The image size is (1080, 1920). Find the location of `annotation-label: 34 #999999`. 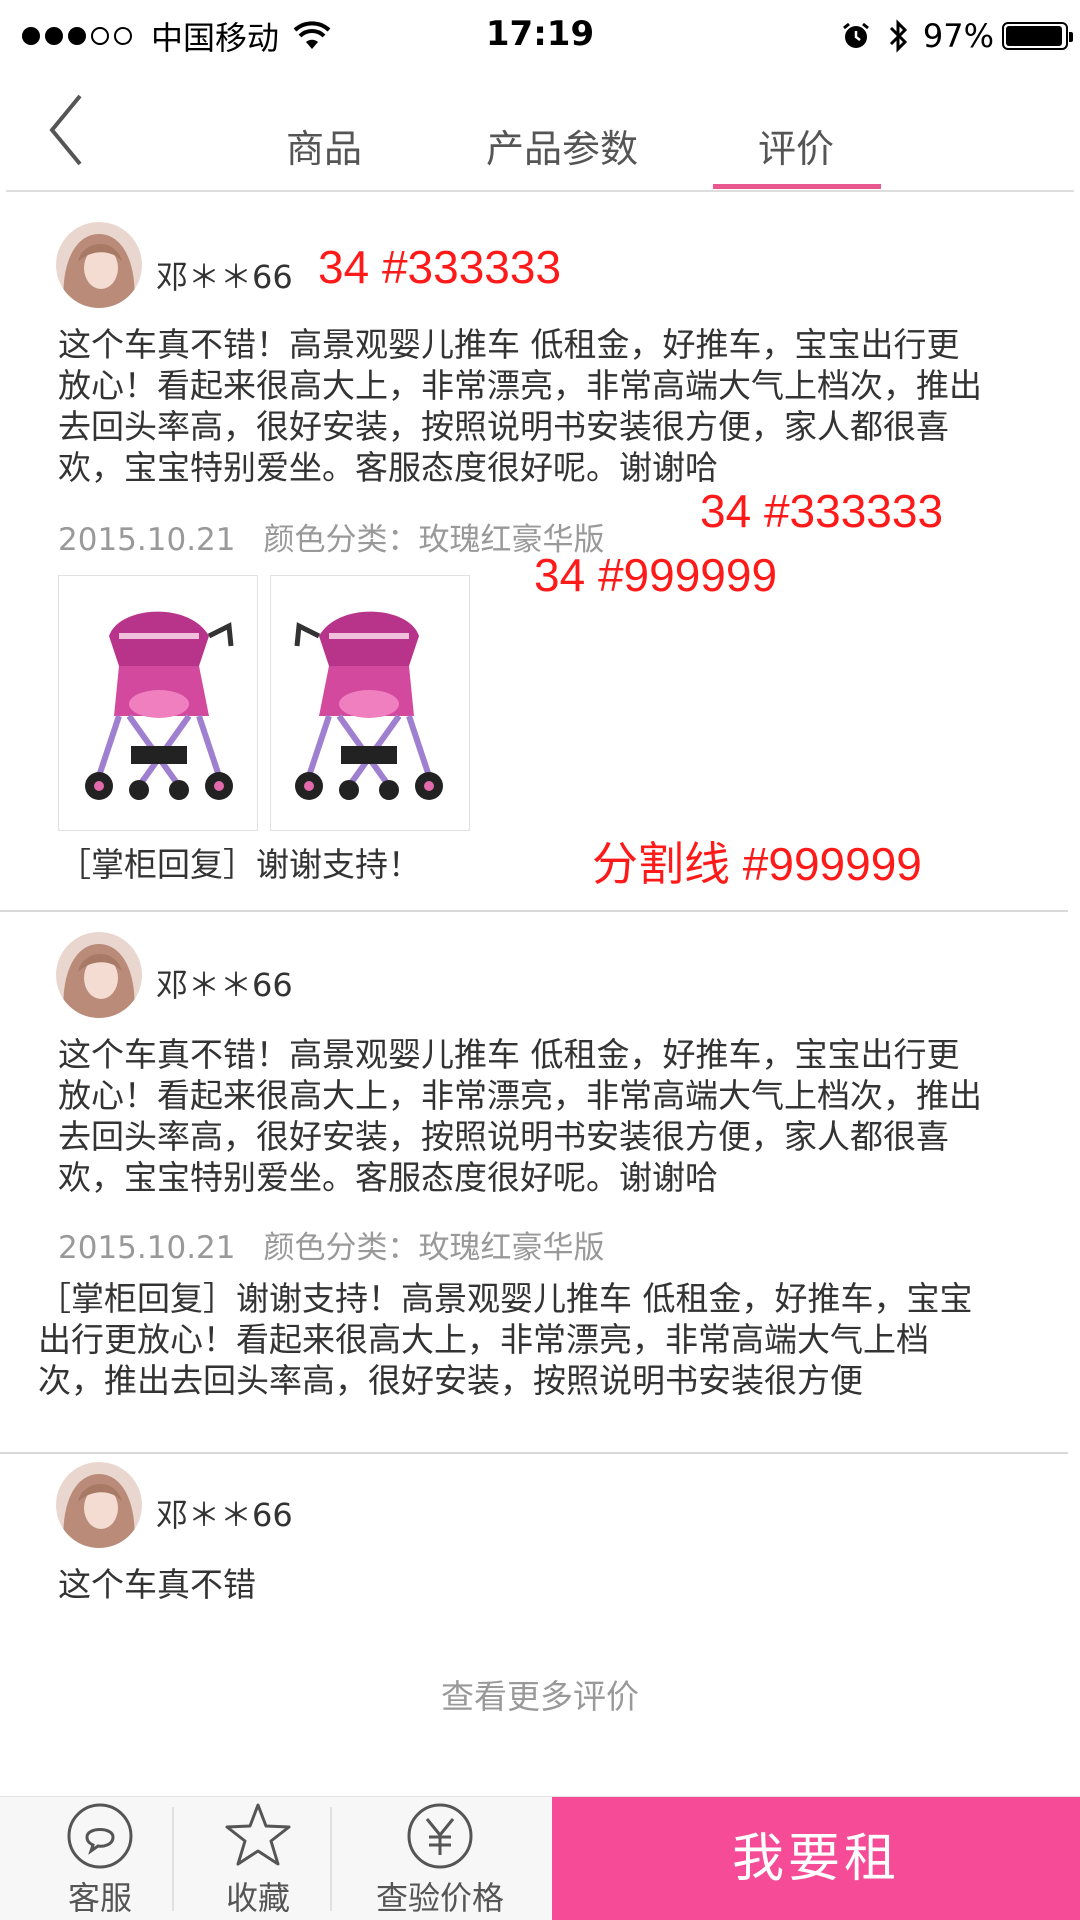

annotation-label: 34 #999999 is located at coordinates (656, 575).